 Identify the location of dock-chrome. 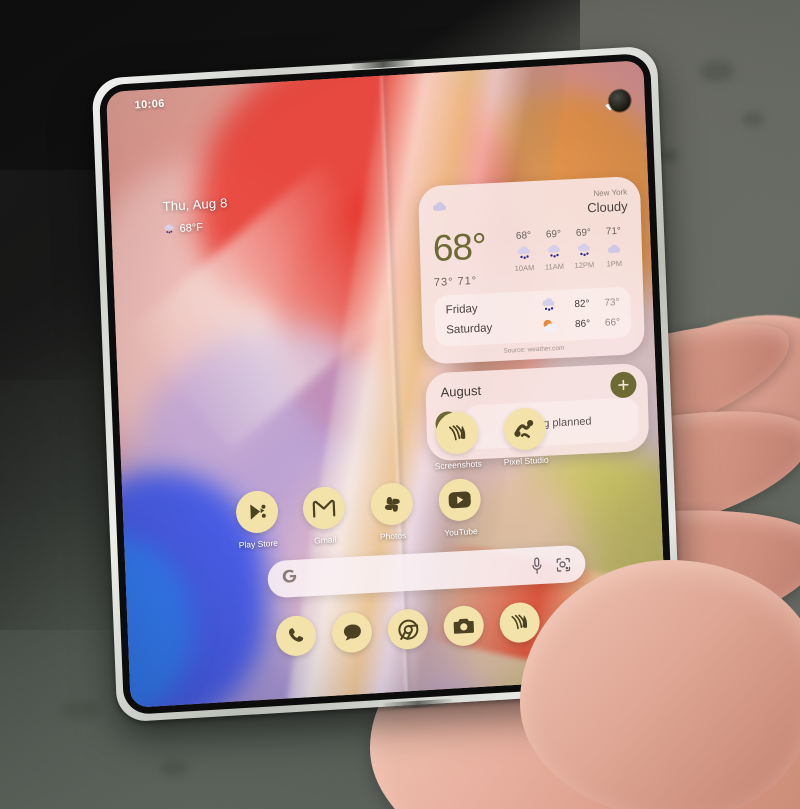
(408, 629).